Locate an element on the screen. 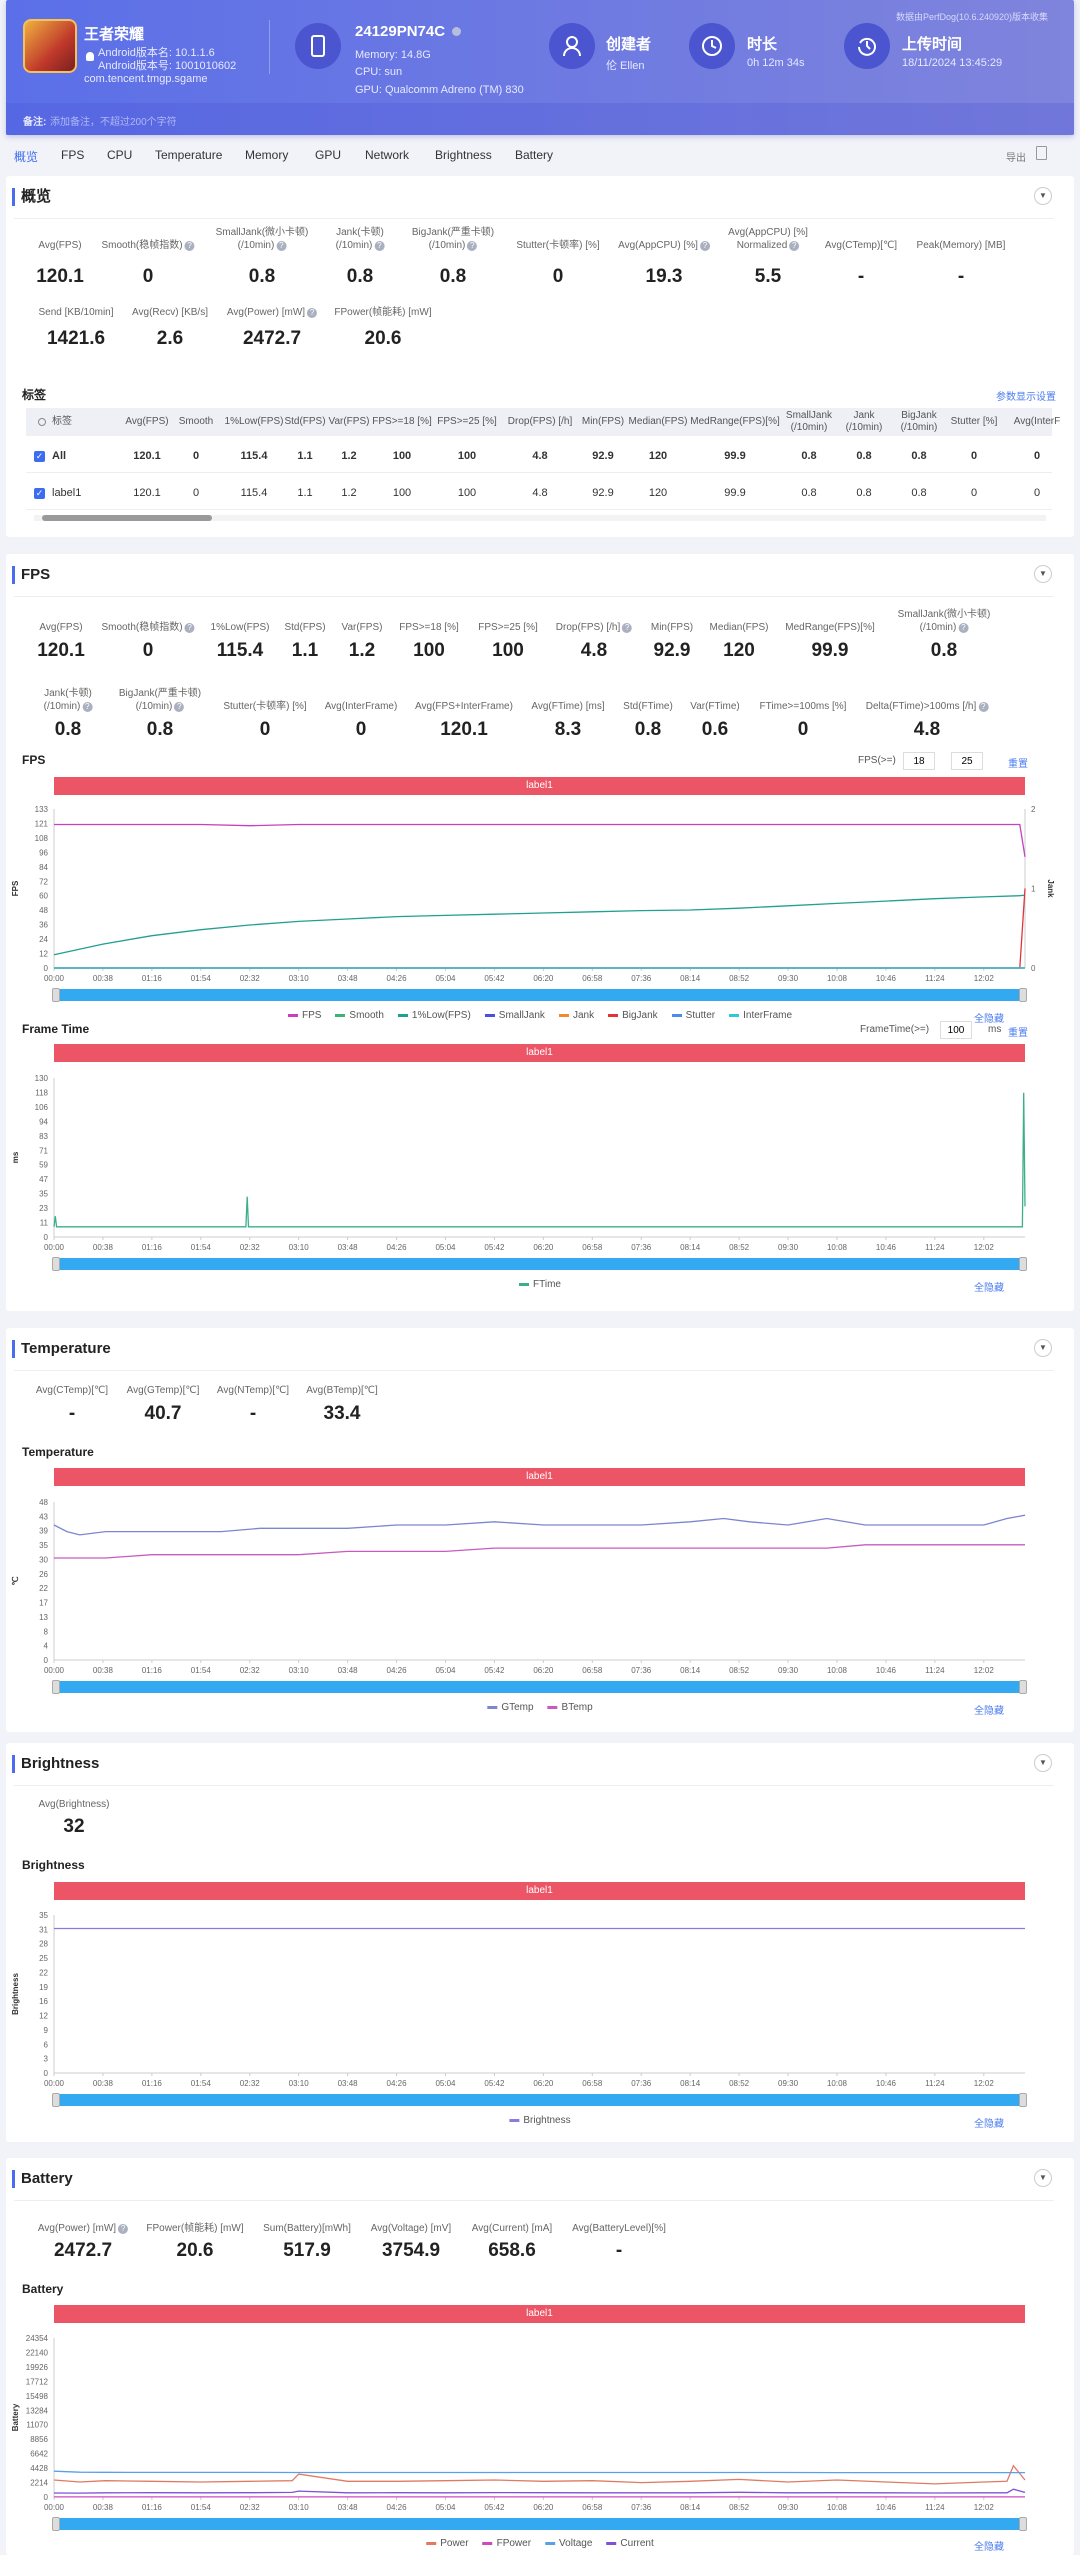 The width and height of the screenshot is (1080, 2555). table-column-header: Var(FPS) is located at coordinates (349, 422).